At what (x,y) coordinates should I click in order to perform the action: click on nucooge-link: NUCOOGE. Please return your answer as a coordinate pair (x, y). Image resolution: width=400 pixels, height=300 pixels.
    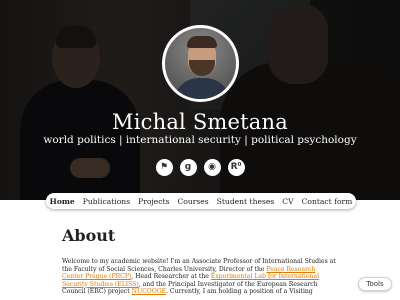
    Looking at the image, I should click on (149, 291).